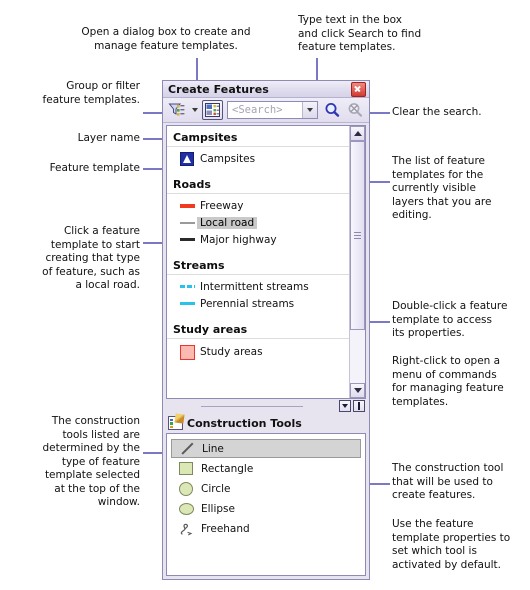 This screenshot has height=590, width=530. What do you see at coordinates (186, 488) in the screenshot?
I see `circle-tool-icon` at bounding box center [186, 488].